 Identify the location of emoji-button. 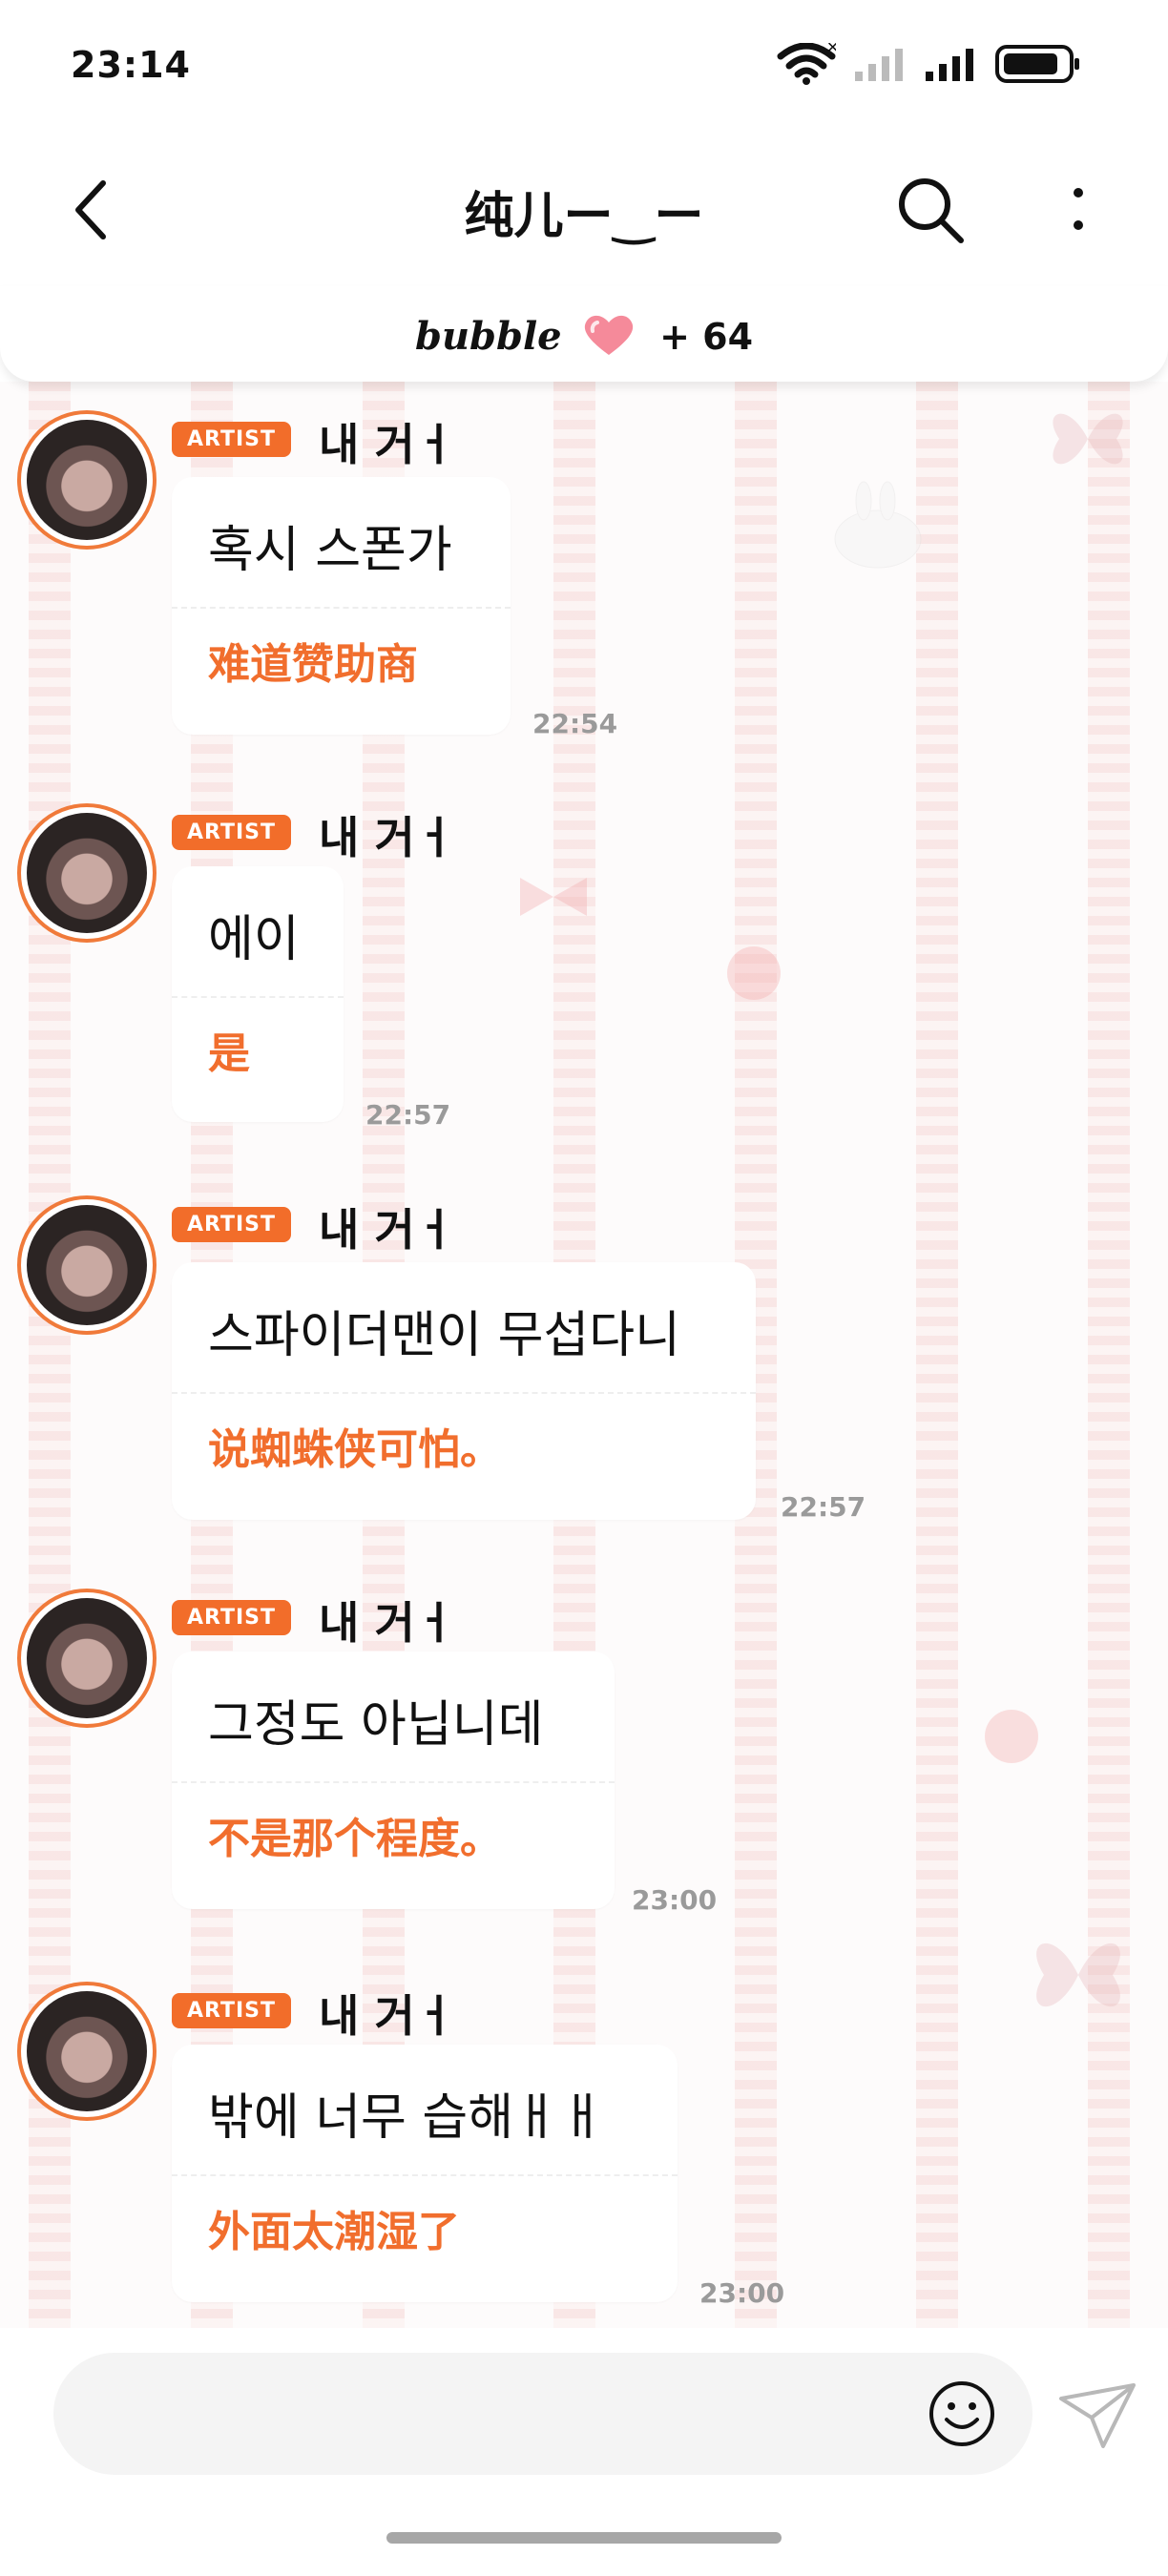
(962, 2414).